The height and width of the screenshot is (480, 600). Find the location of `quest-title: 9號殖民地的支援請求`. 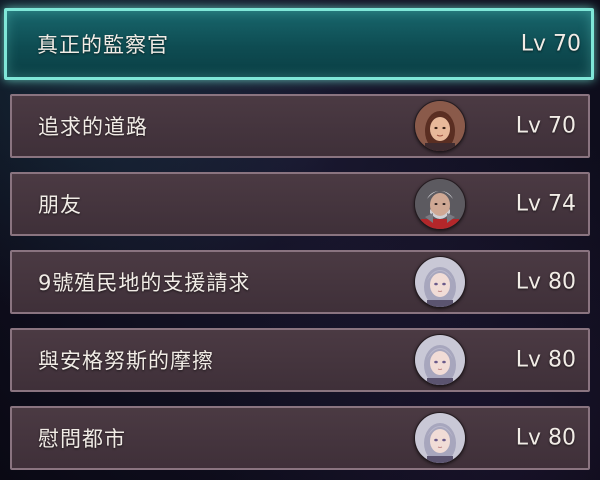

quest-title: 9號殖民地的支援請求 is located at coordinates (144, 283).